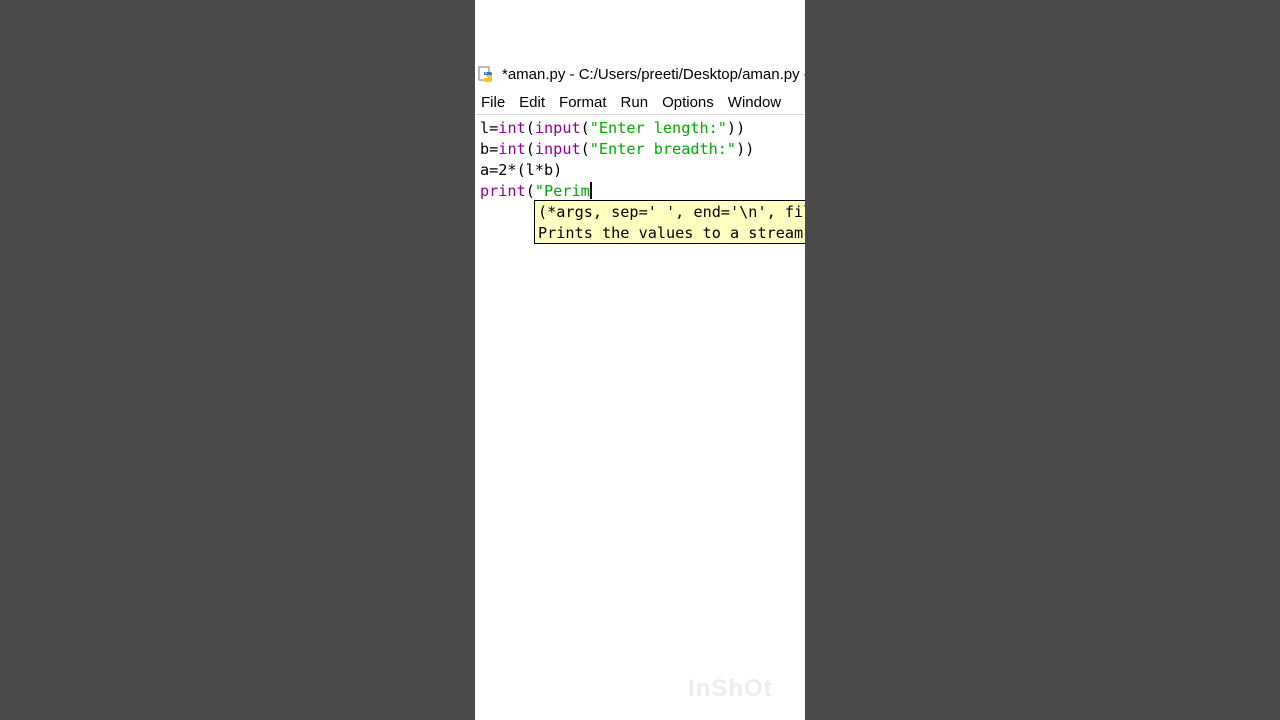 The image size is (1280, 720). Describe the element at coordinates (521, 170) in the screenshot. I see `code-token: a=2*(l*b)` at that location.